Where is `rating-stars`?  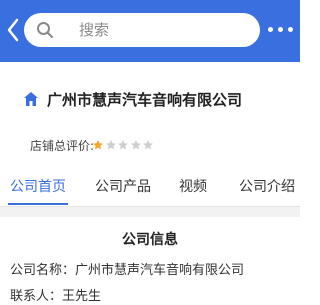
rating-stars is located at coordinates (123, 146).